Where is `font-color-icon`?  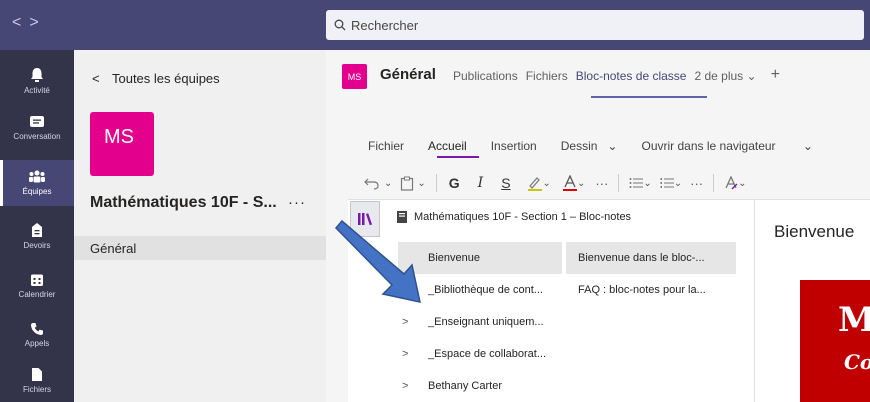
font-color-icon is located at coordinates (569, 183).